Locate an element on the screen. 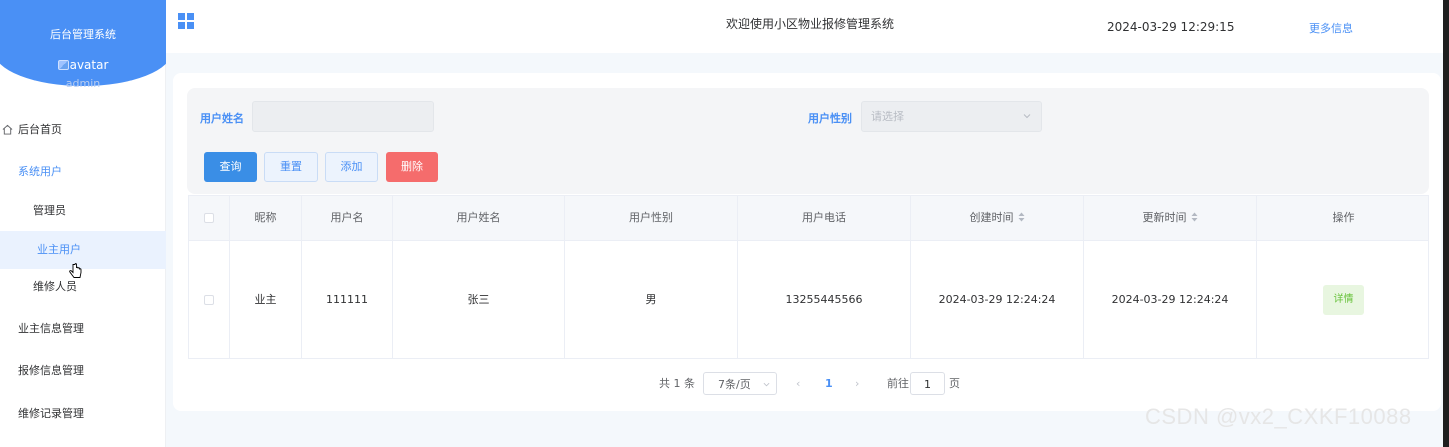  column-header: 用户名 is located at coordinates (347, 218).